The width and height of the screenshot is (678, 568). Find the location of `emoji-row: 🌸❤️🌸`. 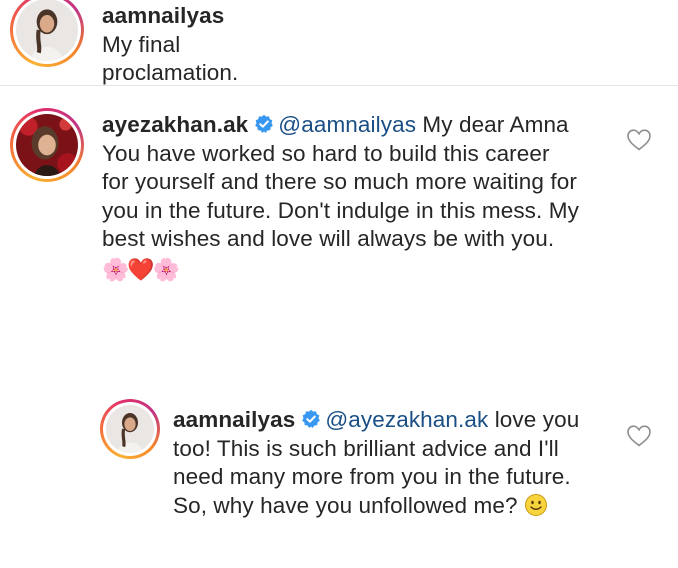

emoji-row: 🌸❤️🌸 is located at coordinates (367, 269).